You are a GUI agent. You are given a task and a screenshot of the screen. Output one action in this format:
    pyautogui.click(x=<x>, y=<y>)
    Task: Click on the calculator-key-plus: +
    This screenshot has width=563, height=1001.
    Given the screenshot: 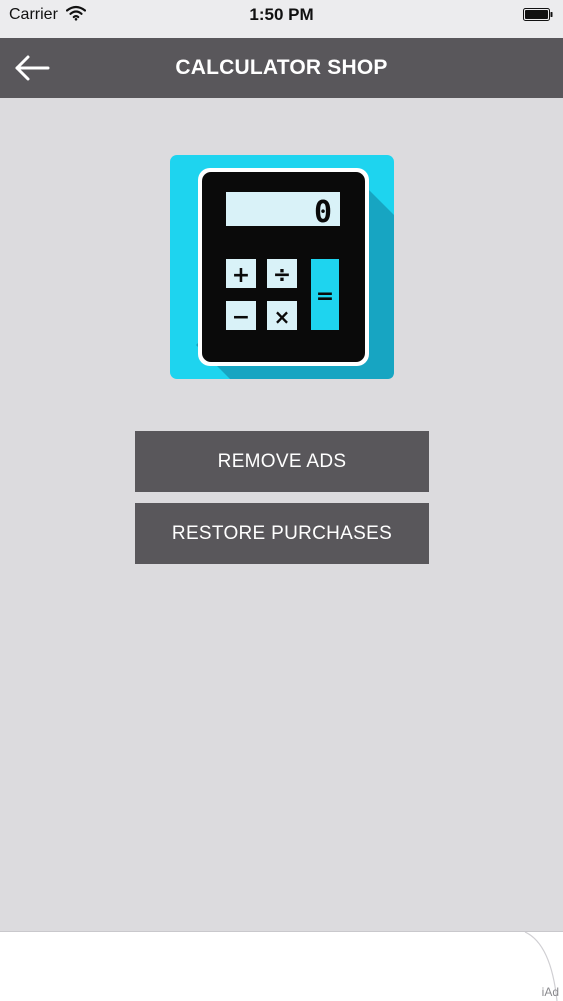 What is the action you would take?
    pyautogui.click(x=241, y=275)
    